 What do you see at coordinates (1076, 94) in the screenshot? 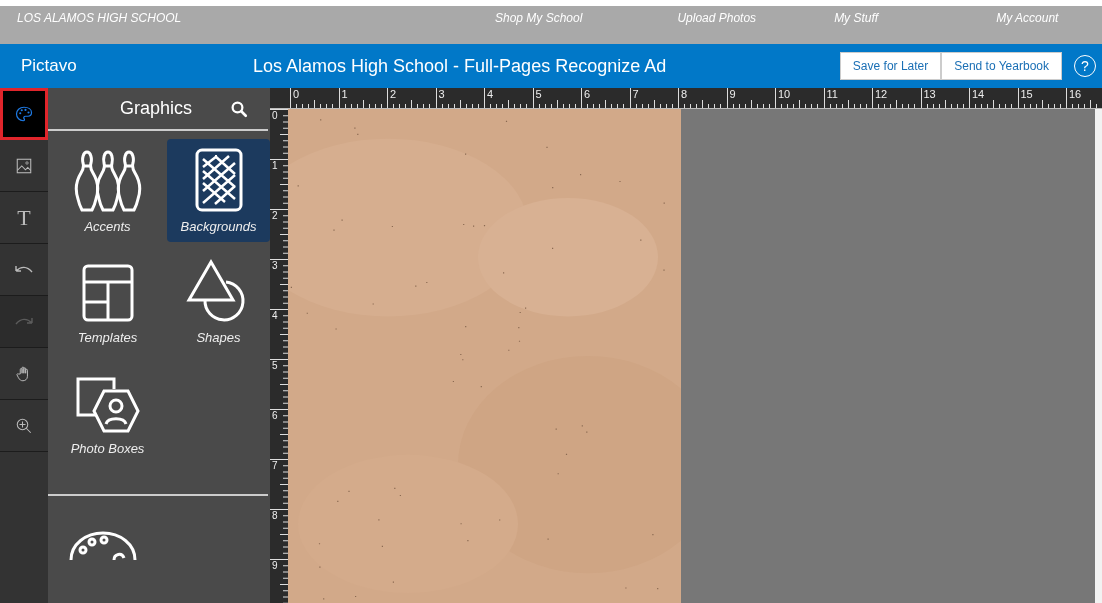
I see `ruler-number: 16` at bounding box center [1076, 94].